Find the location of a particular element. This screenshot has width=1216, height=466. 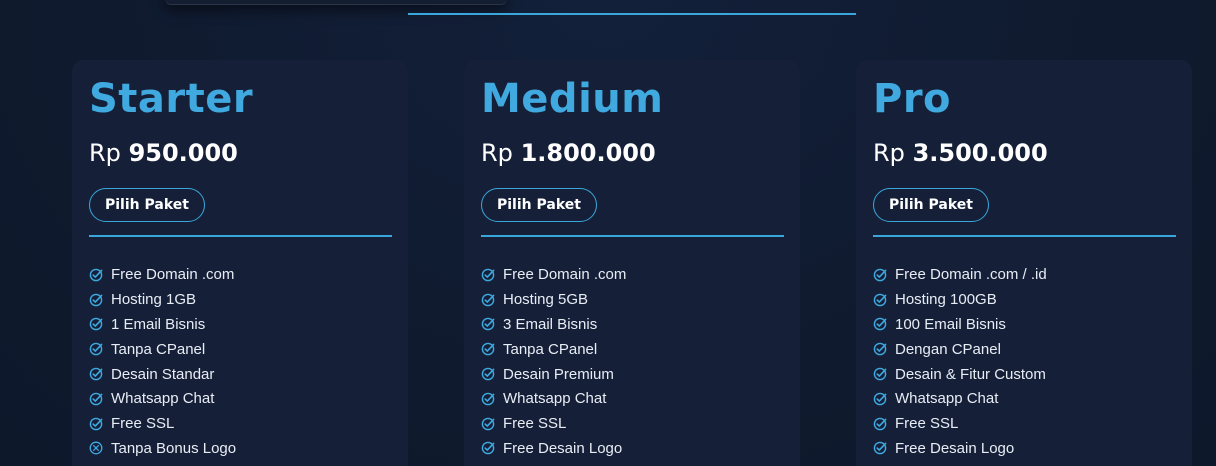

feature-item: 3 Email Bisnis is located at coordinates (632, 324).